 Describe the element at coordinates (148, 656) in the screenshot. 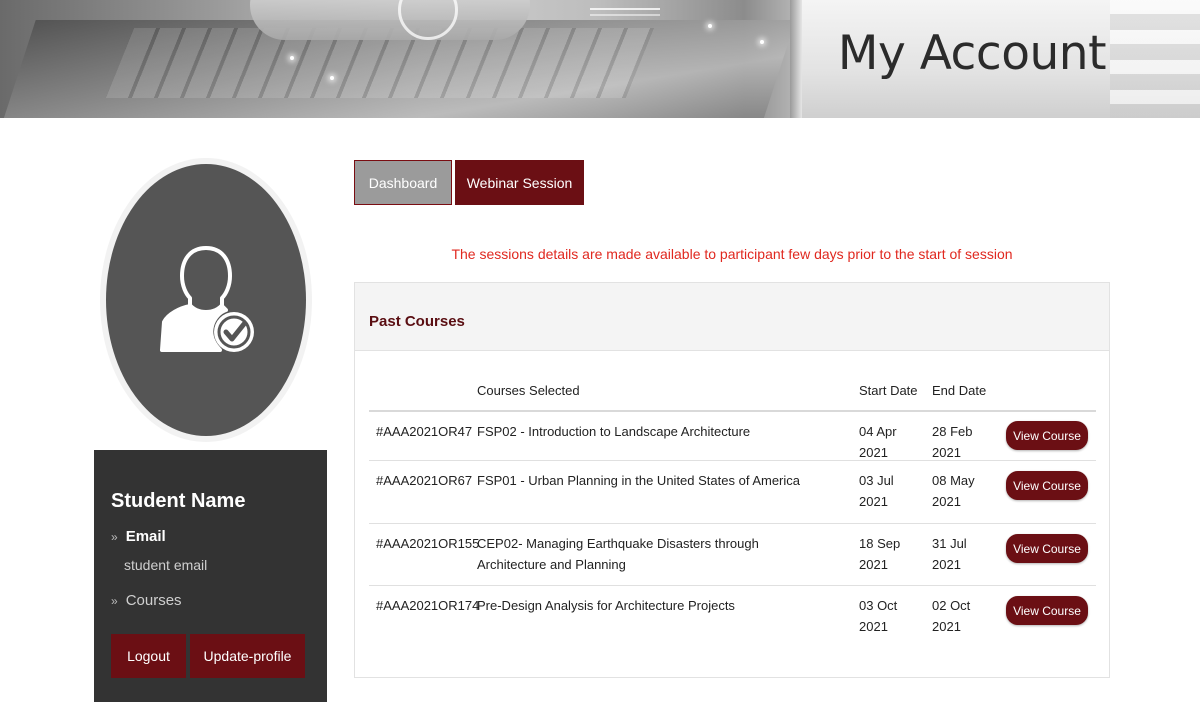

I see `logout-button: Logout` at that location.